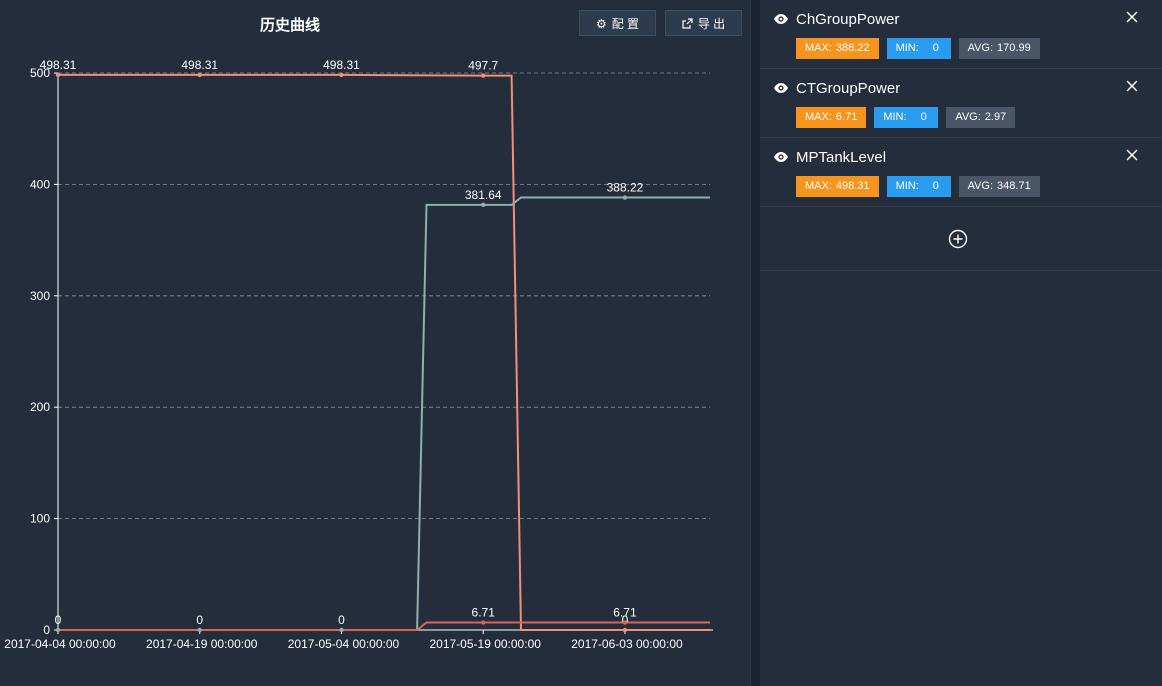  Describe the element at coordinates (961, 103) in the screenshot. I see `series-item: CTGroupPower MAX: 6.71 MIN: 0 AVG: 2.97` at that location.